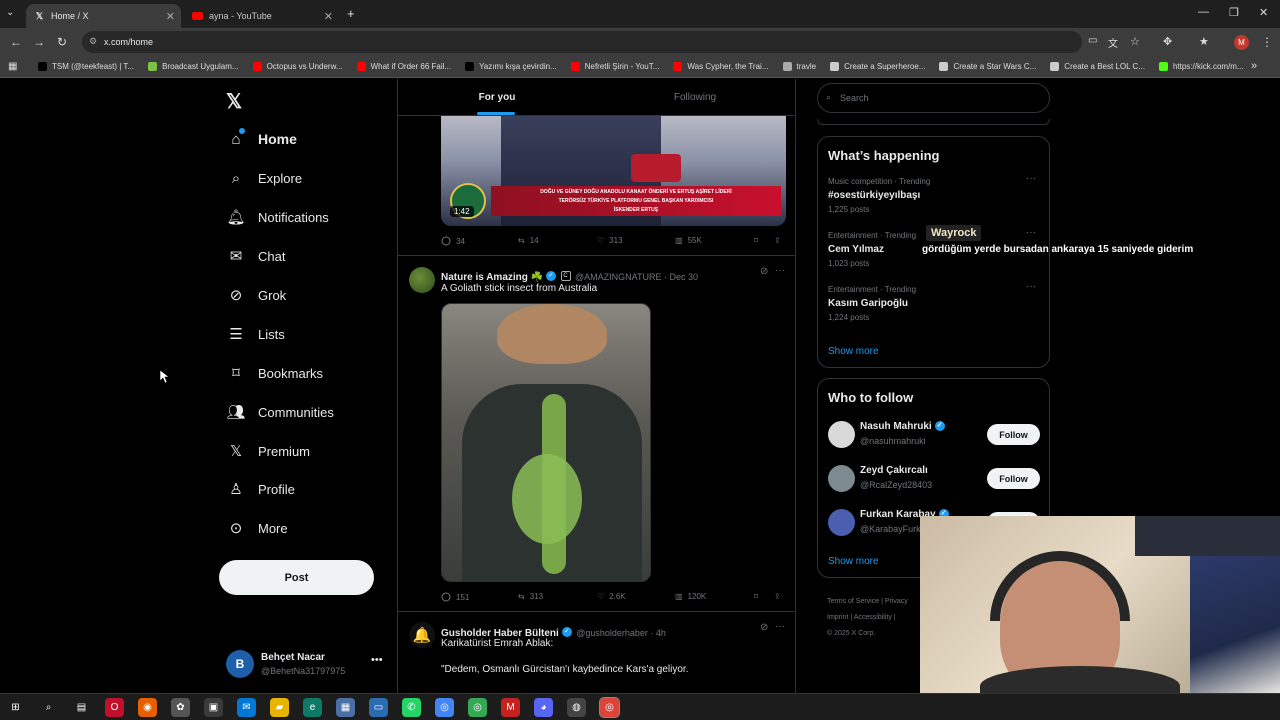  I want to click on avatar, so click(422, 280).